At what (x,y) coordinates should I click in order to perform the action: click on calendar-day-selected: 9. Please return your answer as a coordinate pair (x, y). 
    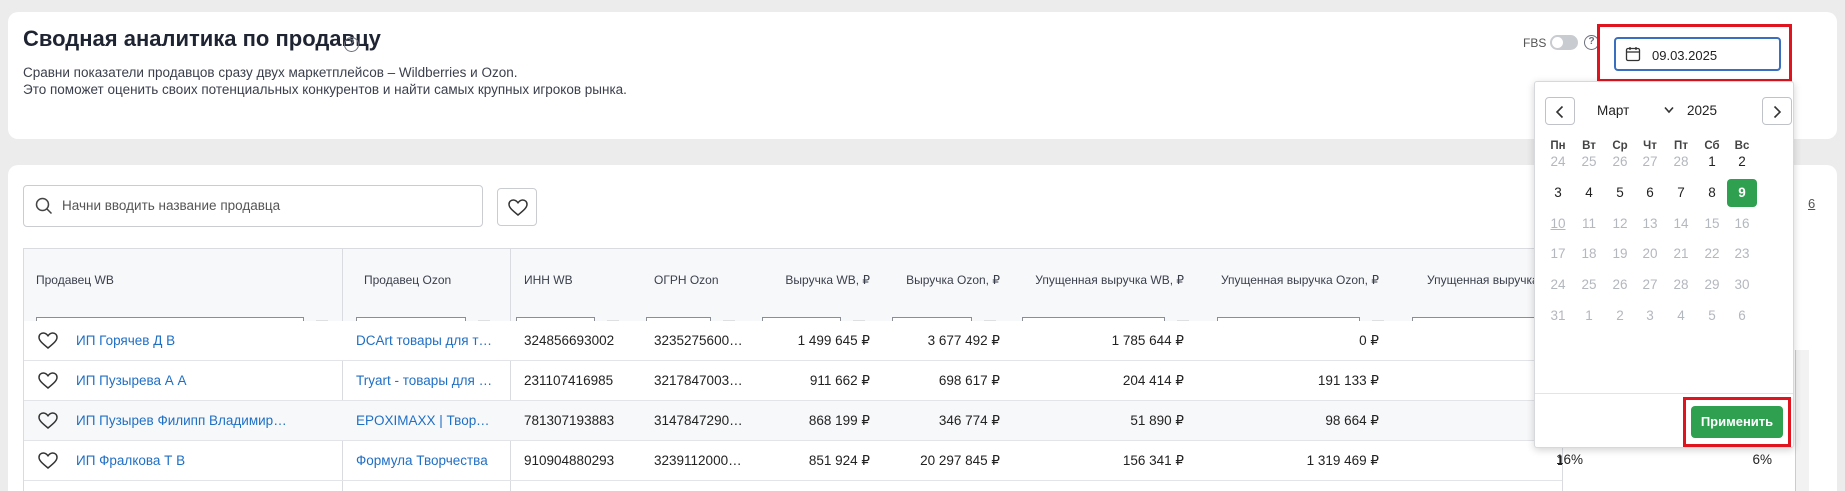
    Looking at the image, I should click on (1742, 193).